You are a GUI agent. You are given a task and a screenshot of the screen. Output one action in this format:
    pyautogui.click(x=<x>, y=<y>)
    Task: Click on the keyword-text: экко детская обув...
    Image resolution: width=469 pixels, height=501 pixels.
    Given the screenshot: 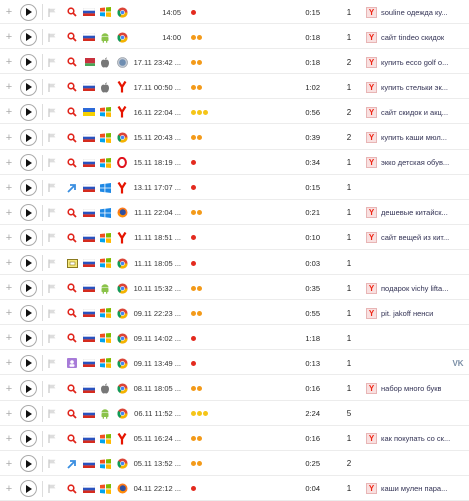 What is the action you would take?
    pyautogui.click(x=415, y=162)
    